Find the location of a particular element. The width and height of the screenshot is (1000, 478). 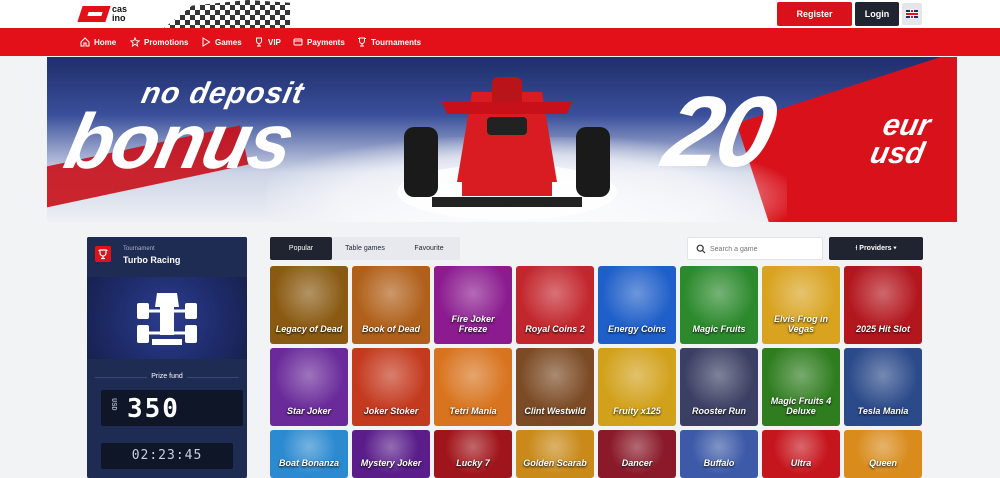

wallet-icon is located at coordinates (298, 42).